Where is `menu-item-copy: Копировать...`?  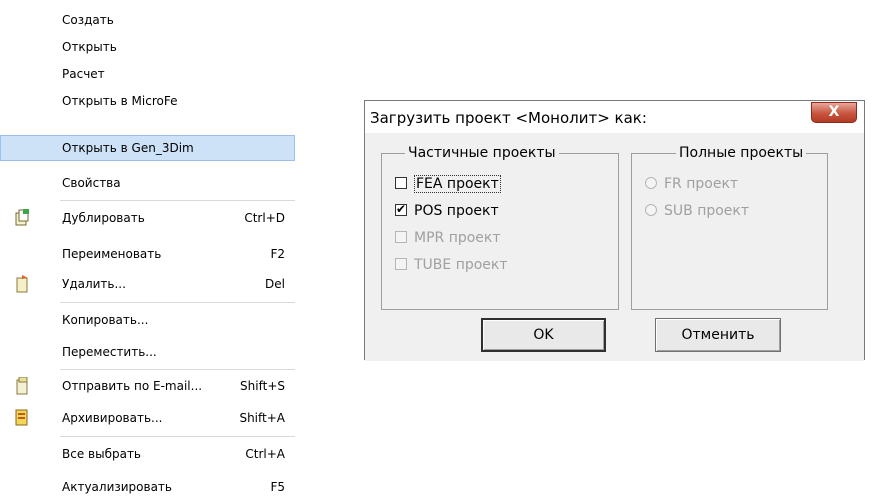
menu-item-copy: Копировать... is located at coordinates (147, 320).